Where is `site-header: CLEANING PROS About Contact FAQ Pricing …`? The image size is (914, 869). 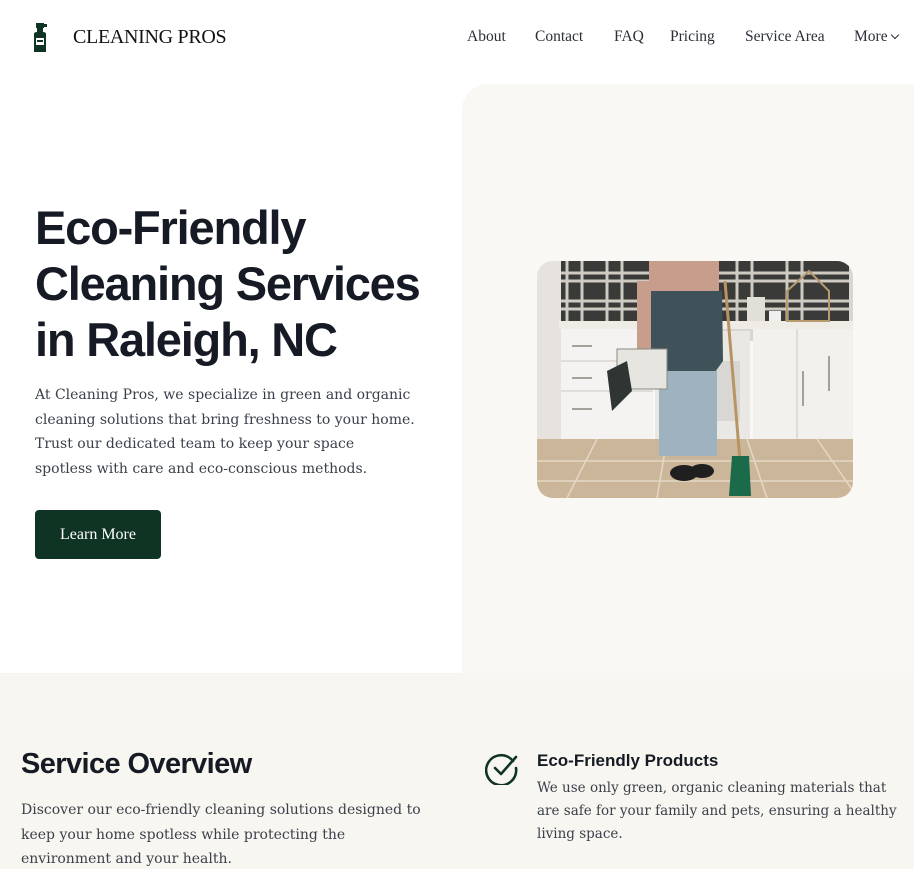 site-header: CLEANING PROS About Contact FAQ Pricing … is located at coordinates (457, 40).